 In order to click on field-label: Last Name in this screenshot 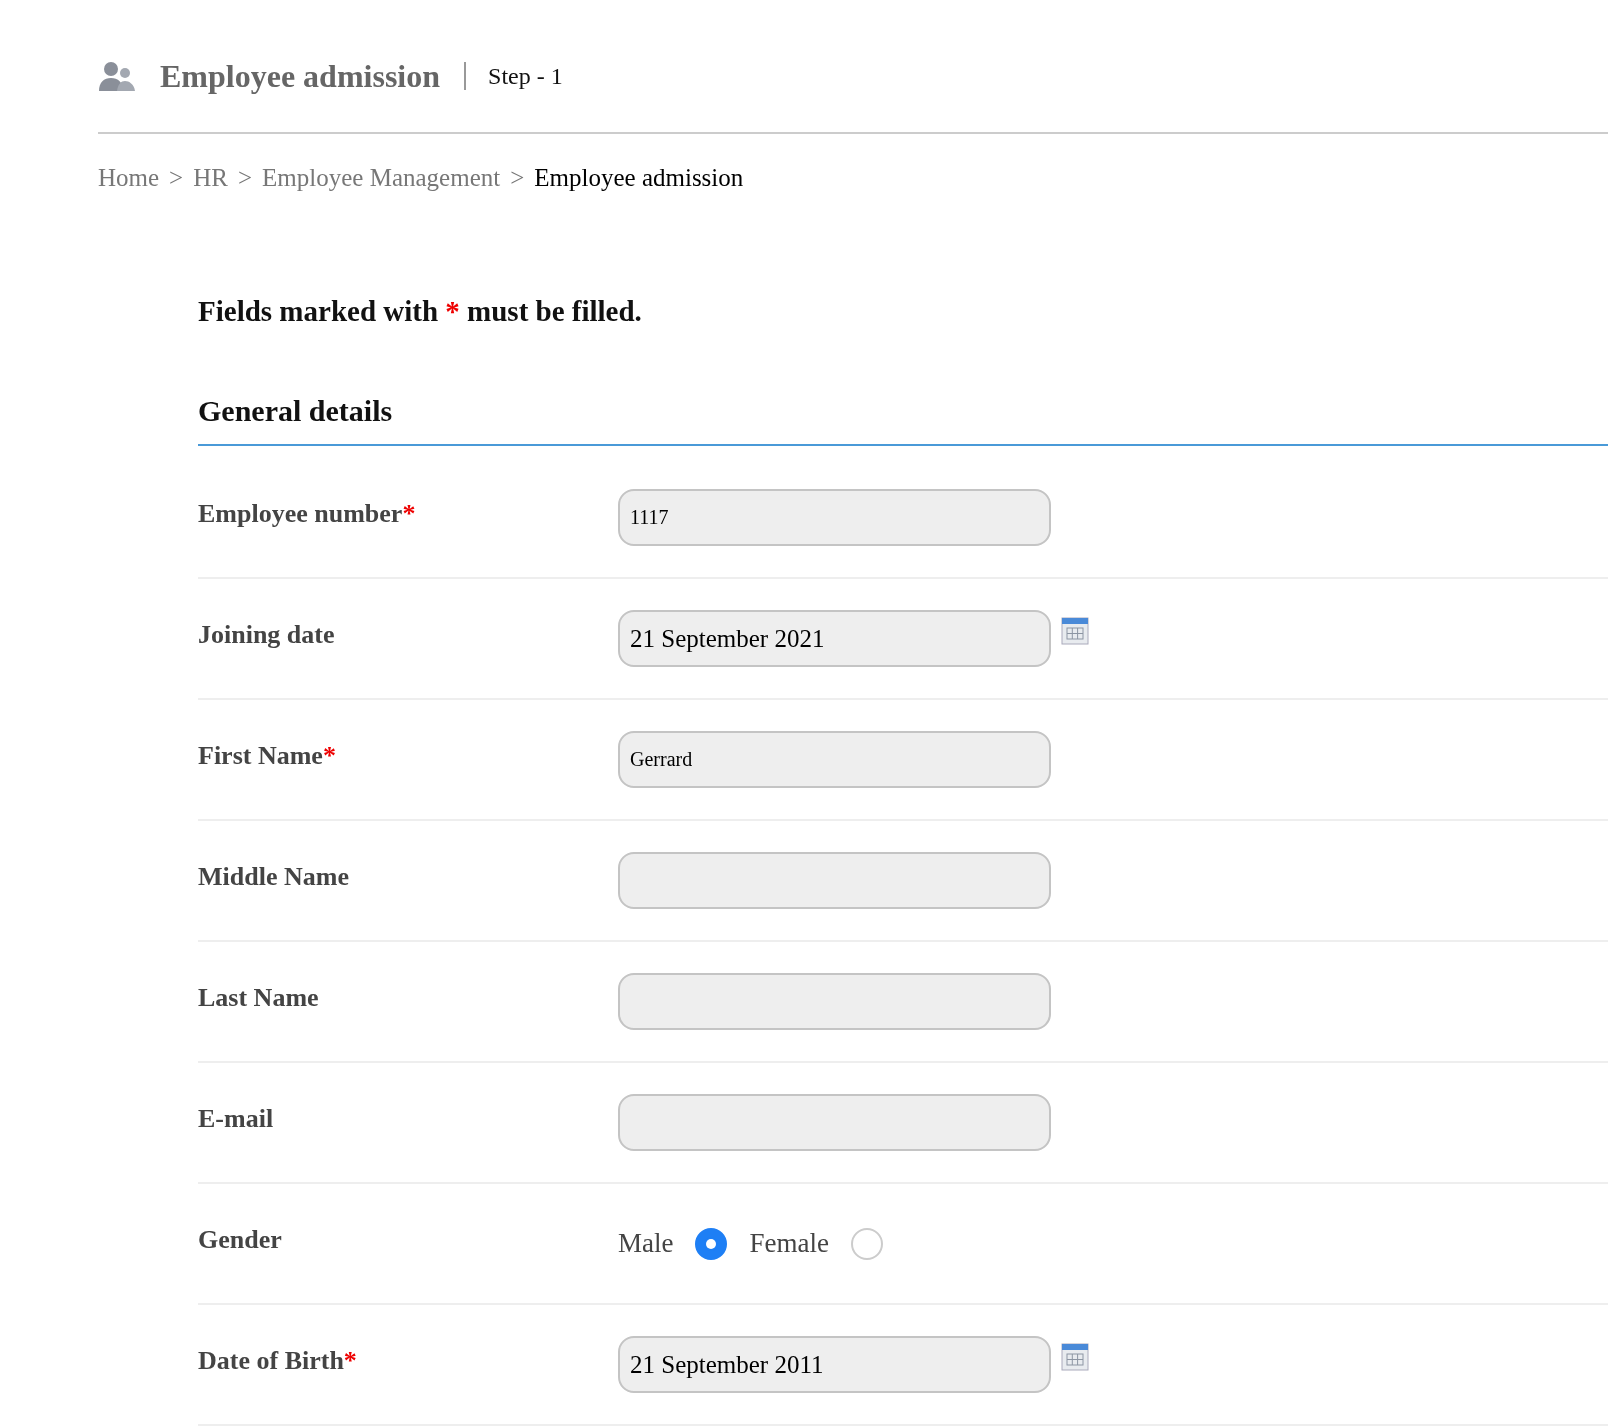, I will do `click(259, 997)`.